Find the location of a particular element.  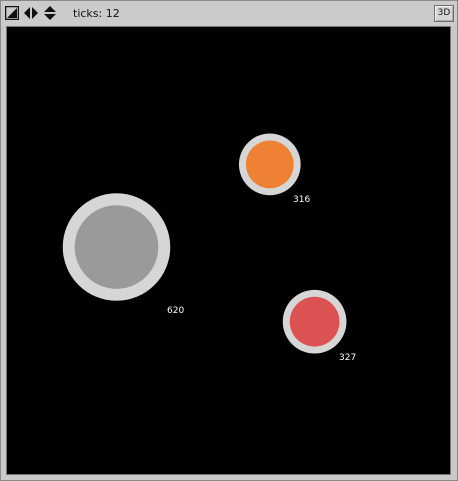

agent-label: 327 is located at coordinates (348, 358).